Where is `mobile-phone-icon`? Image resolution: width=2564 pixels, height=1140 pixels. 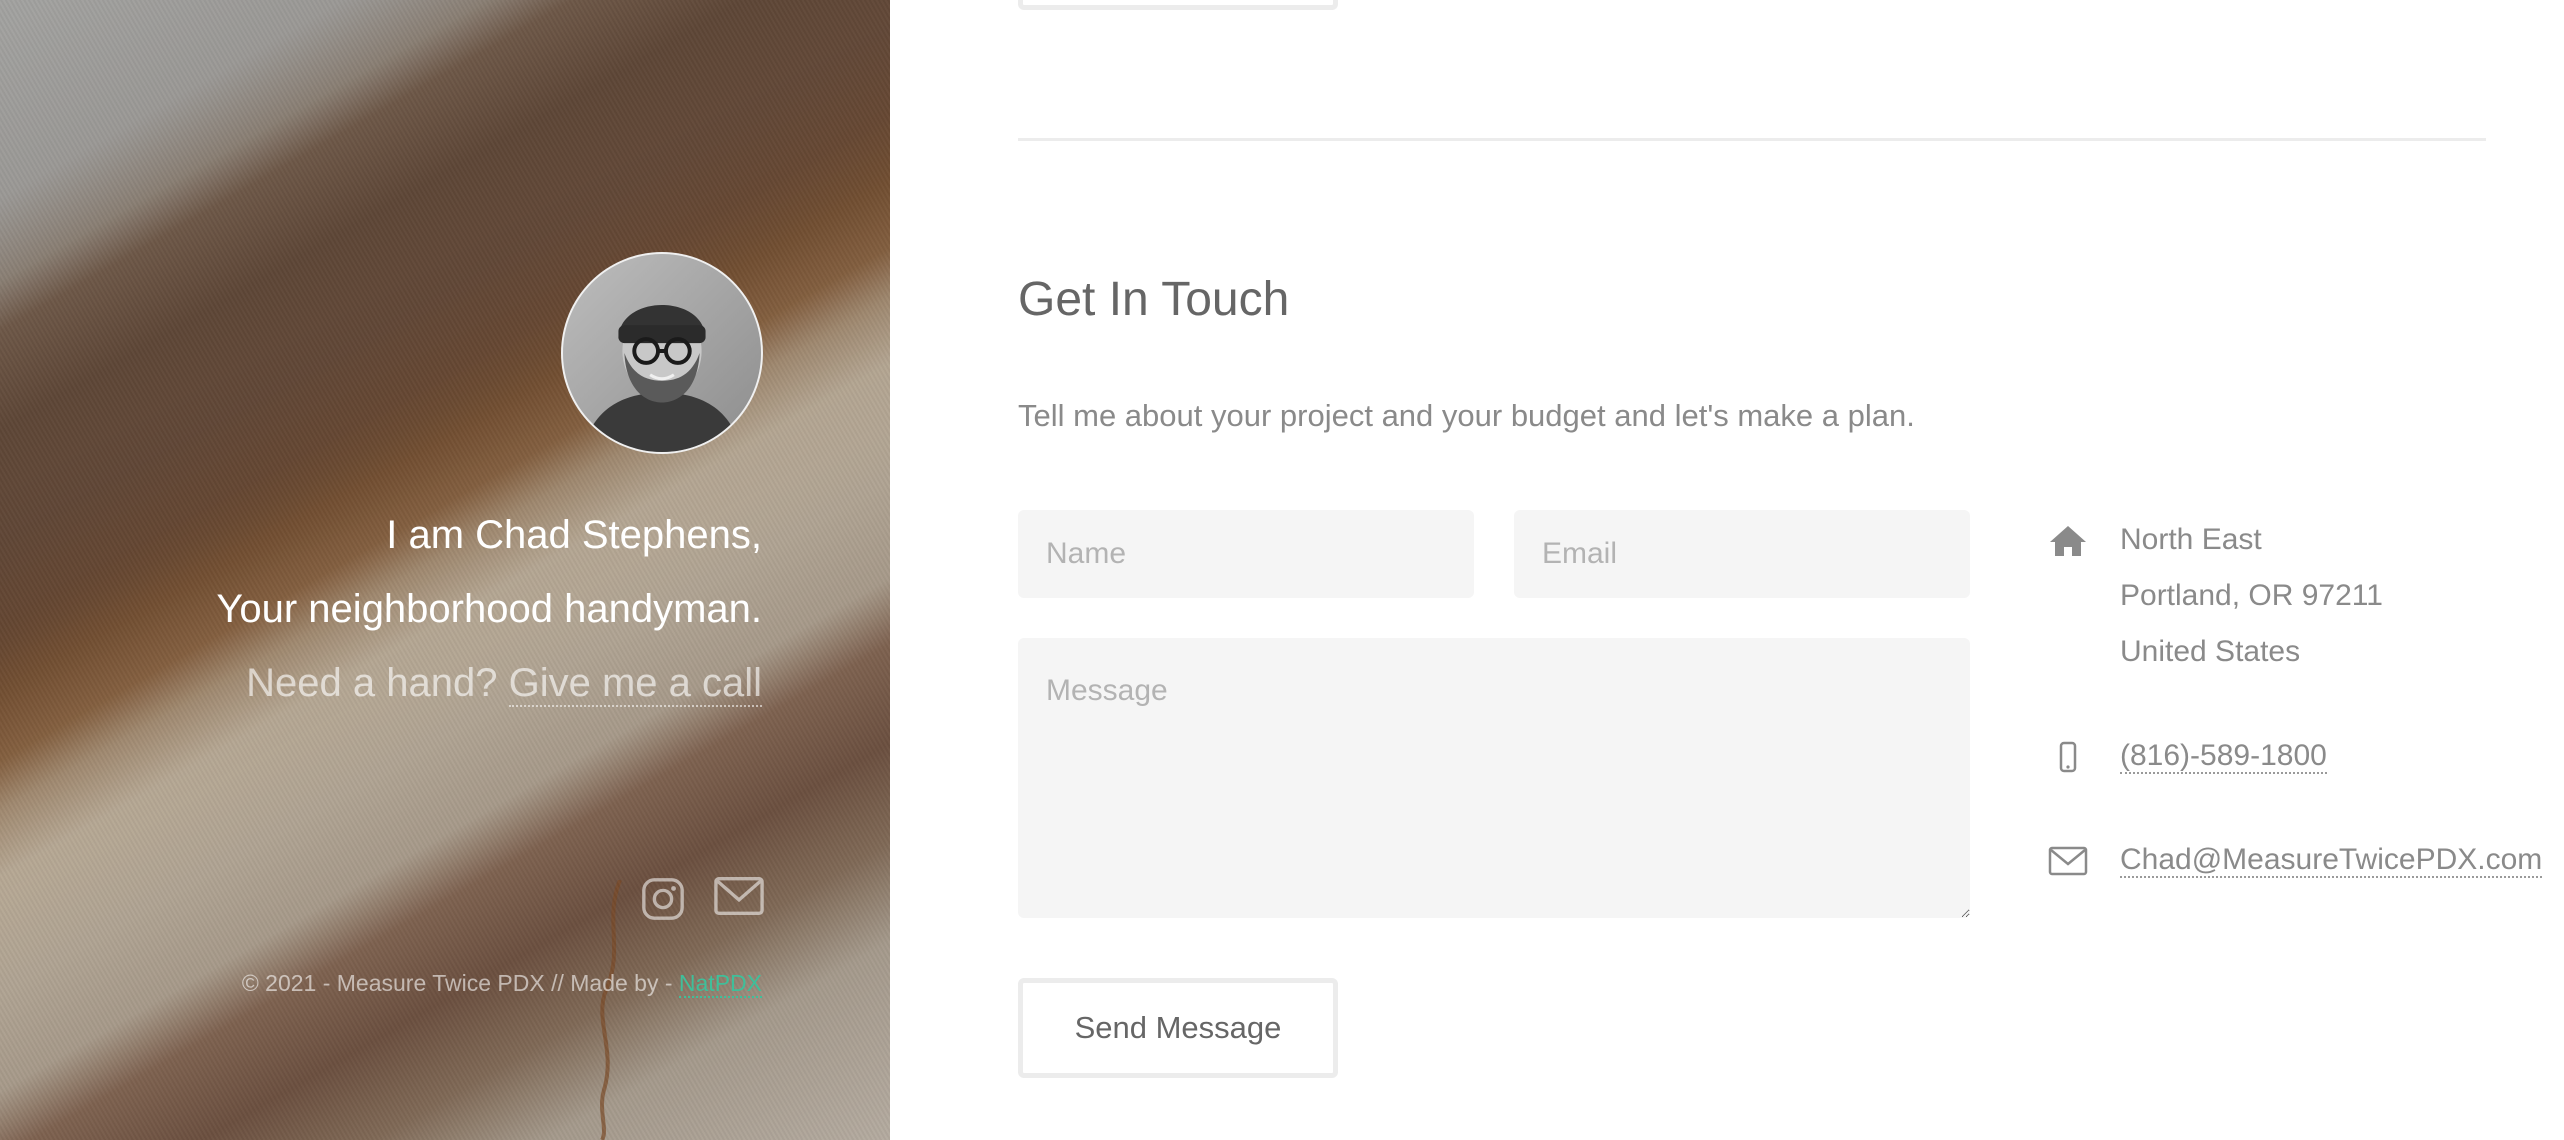 mobile-phone-icon is located at coordinates (2068, 756).